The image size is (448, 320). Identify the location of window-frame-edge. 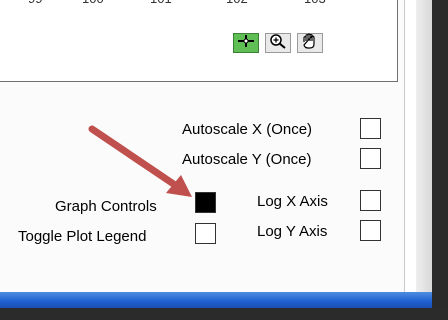
(432, 160).